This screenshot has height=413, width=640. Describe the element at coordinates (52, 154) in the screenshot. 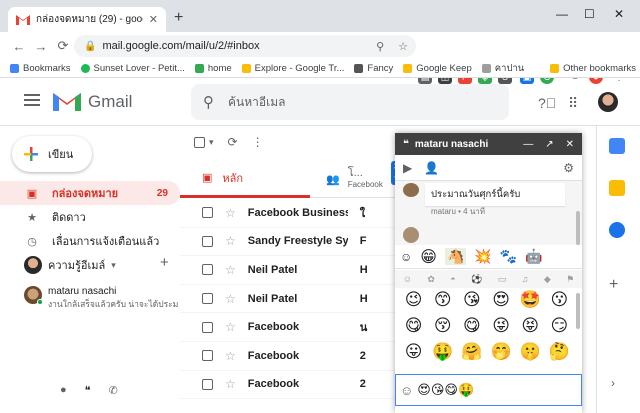

I see `compose-button: เขียน` at that location.